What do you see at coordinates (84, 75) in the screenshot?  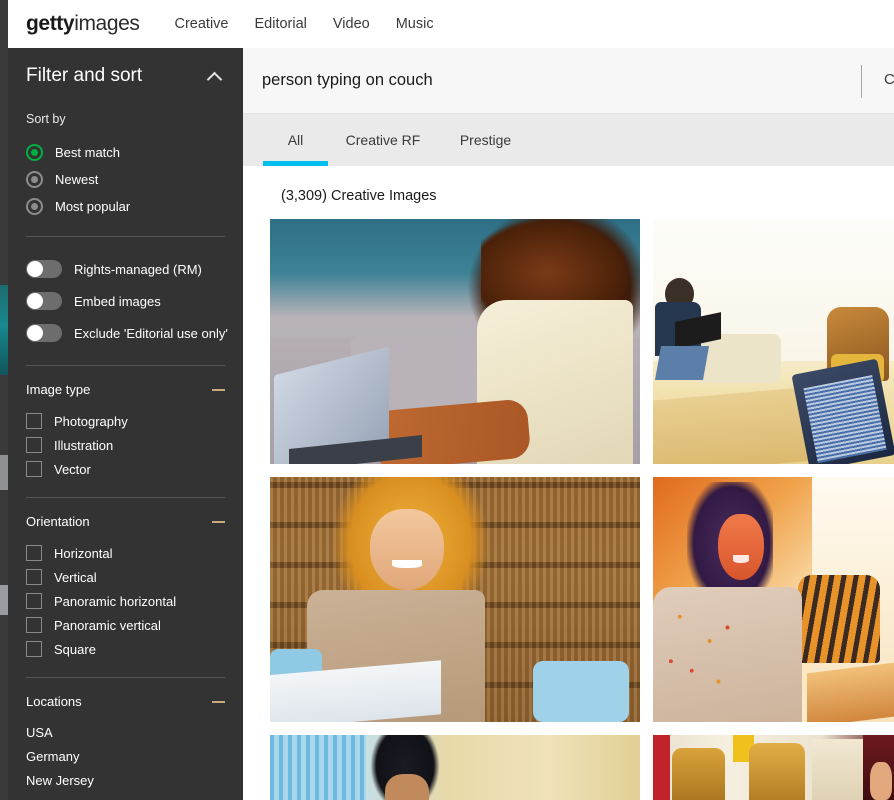 I see `sidebar-title: Filter and sort` at bounding box center [84, 75].